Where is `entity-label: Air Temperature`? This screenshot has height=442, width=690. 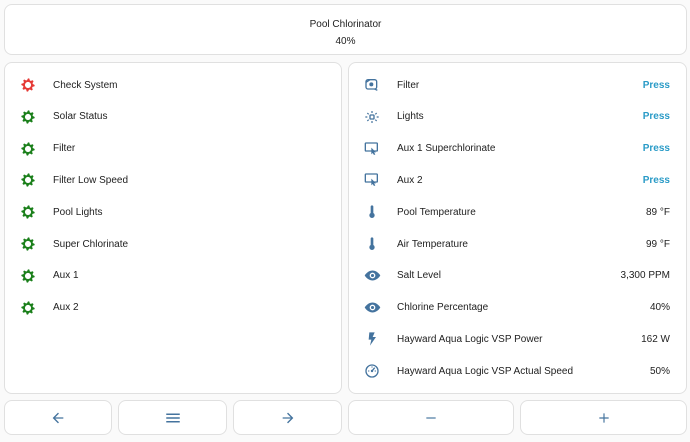
entity-label: Air Temperature is located at coordinates (432, 244).